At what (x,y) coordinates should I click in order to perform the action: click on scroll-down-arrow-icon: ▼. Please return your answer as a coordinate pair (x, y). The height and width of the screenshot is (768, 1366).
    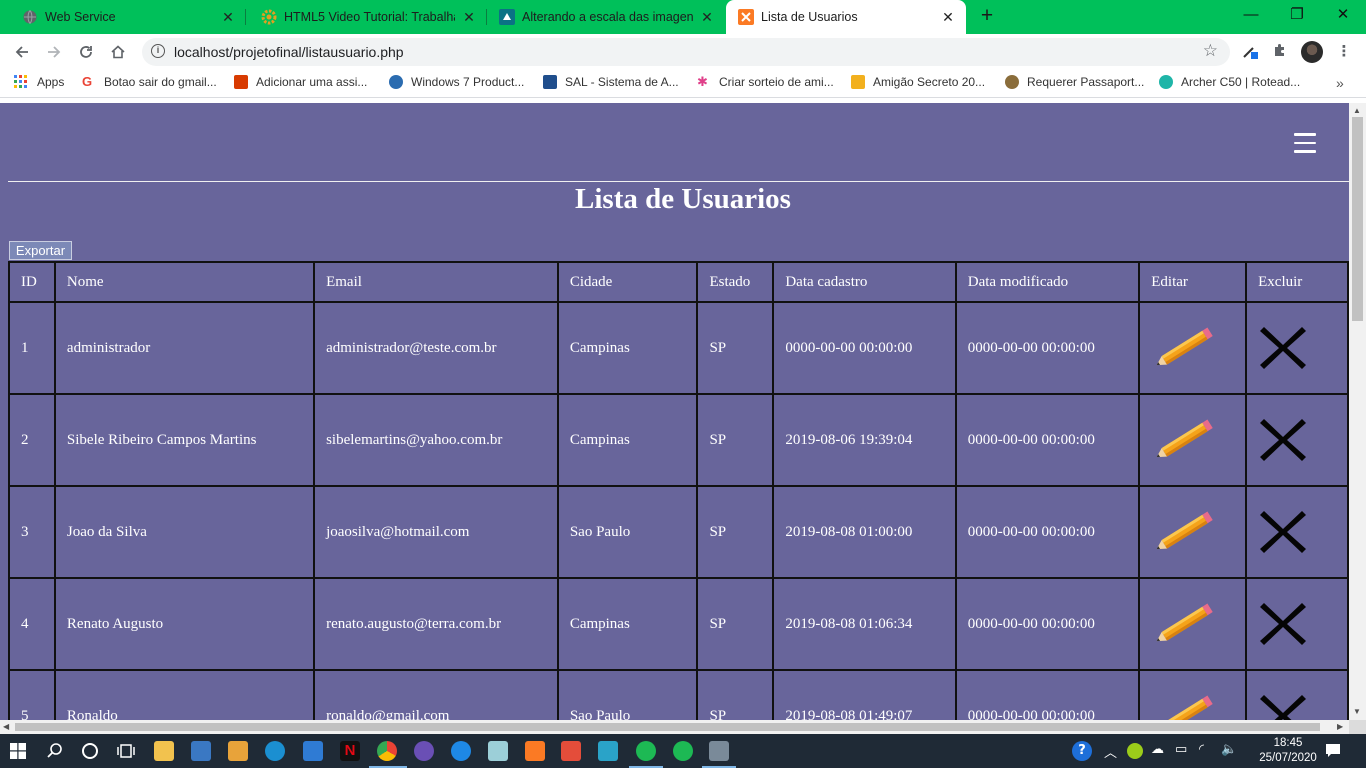
    Looking at the image, I should click on (1357, 711).